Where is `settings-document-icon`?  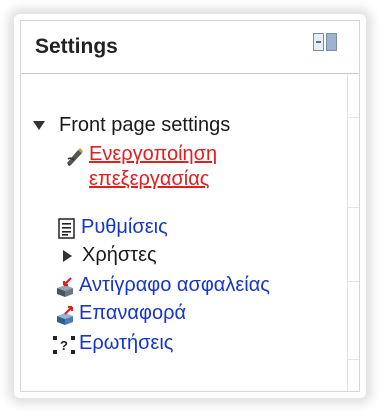
settings-document-icon is located at coordinates (67, 228).